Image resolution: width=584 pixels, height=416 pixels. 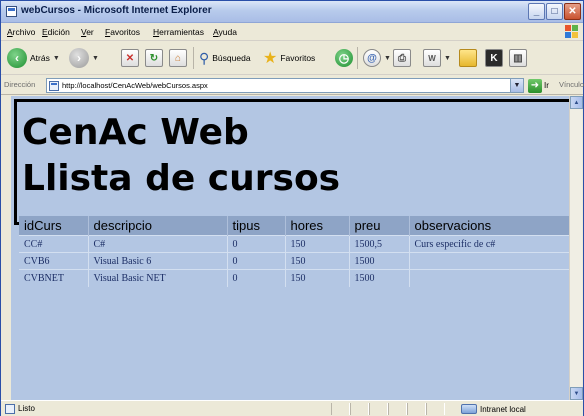 I want to click on favorites-button: ★ Favoritos, so click(x=289, y=58).